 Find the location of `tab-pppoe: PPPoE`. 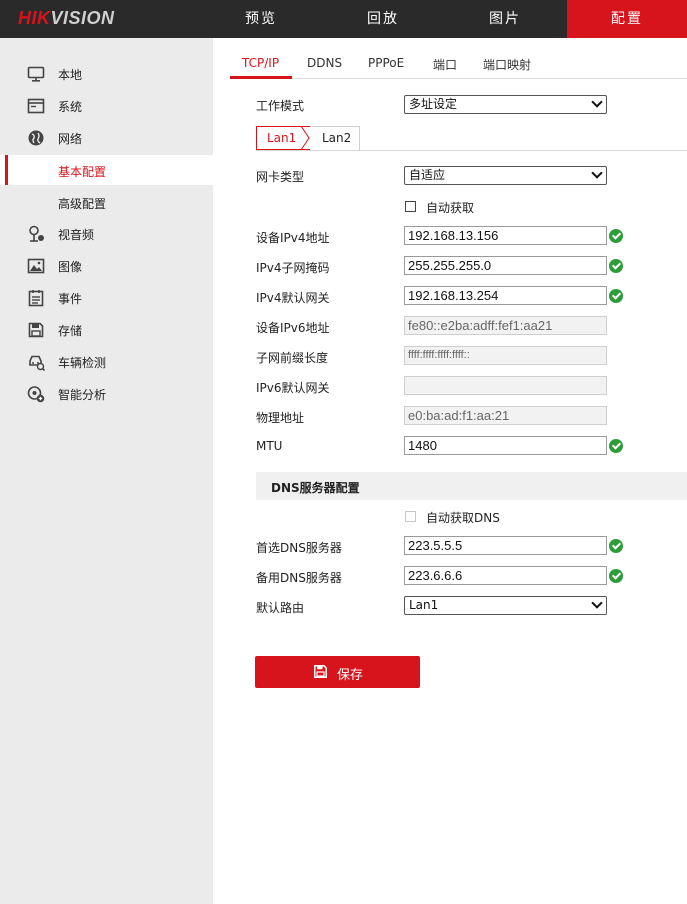

tab-pppoe: PPPoE is located at coordinates (386, 63).